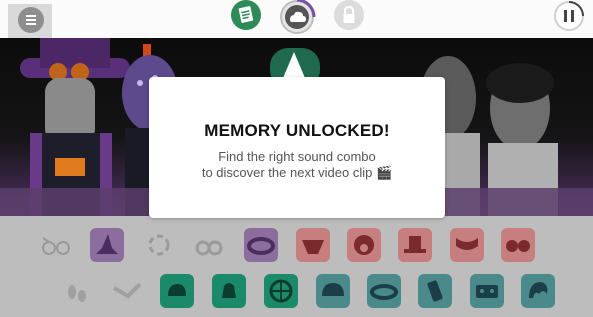  I want to click on headband-slot, so click(261, 245).